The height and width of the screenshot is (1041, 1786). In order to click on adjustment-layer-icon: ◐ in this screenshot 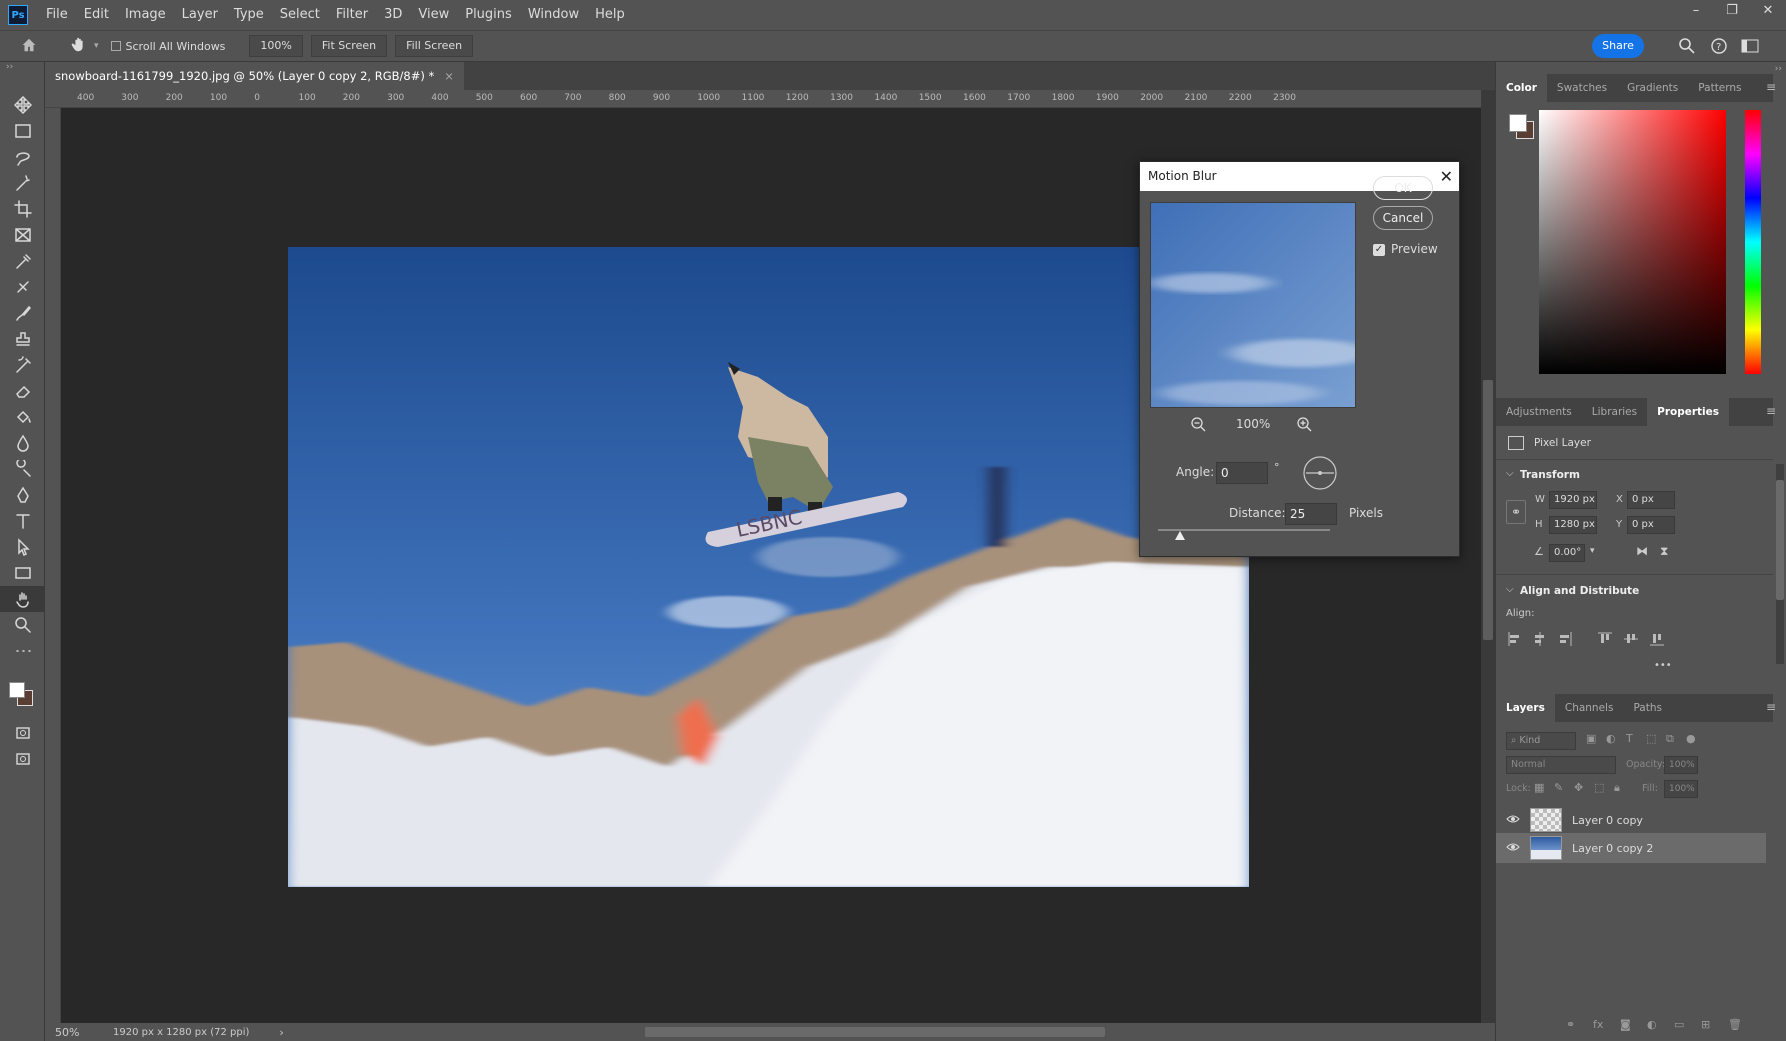, I will do `click(1652, 1024)`.